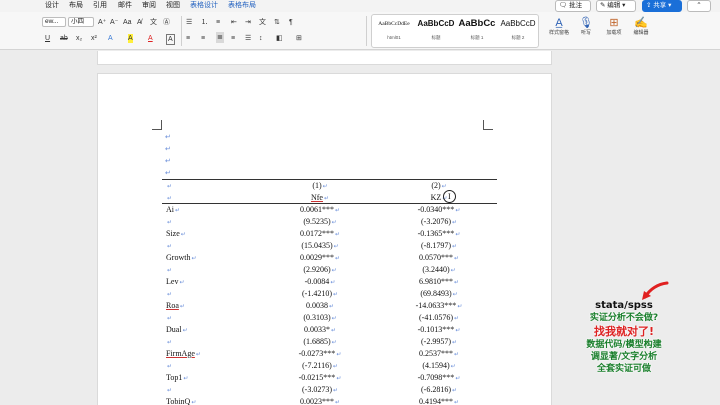 This screenshot has height=405, width=720. I want to click on underline-button: U, so click(47, 38).